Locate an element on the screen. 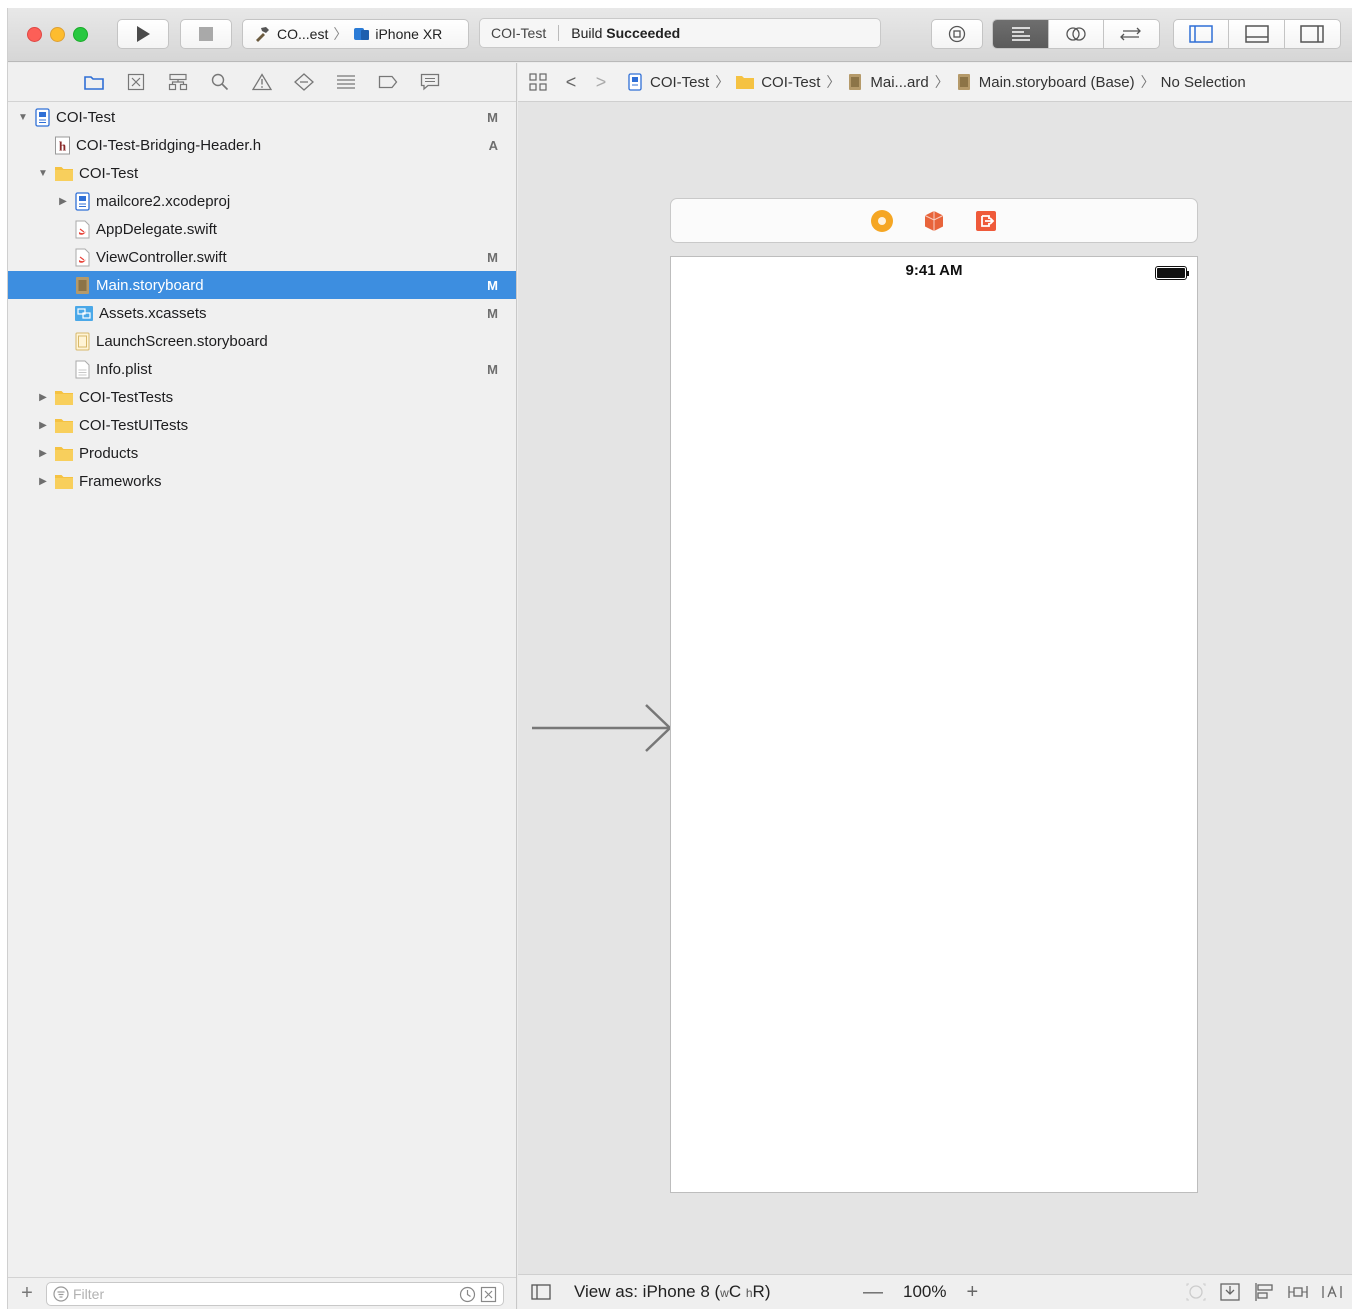  crumb-project: COI-Test is located at coordinates (679, 82).